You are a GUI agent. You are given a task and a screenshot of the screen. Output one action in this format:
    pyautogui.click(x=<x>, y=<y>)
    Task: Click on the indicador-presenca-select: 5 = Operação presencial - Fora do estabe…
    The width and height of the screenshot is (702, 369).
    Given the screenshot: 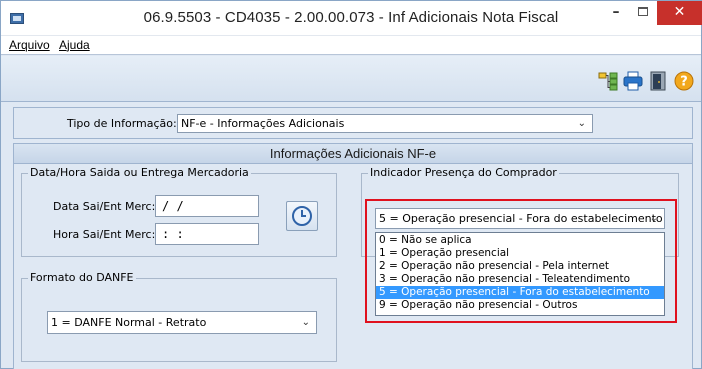 What is the action you would take?
    pyautogui.click(x=520, y=218)
    